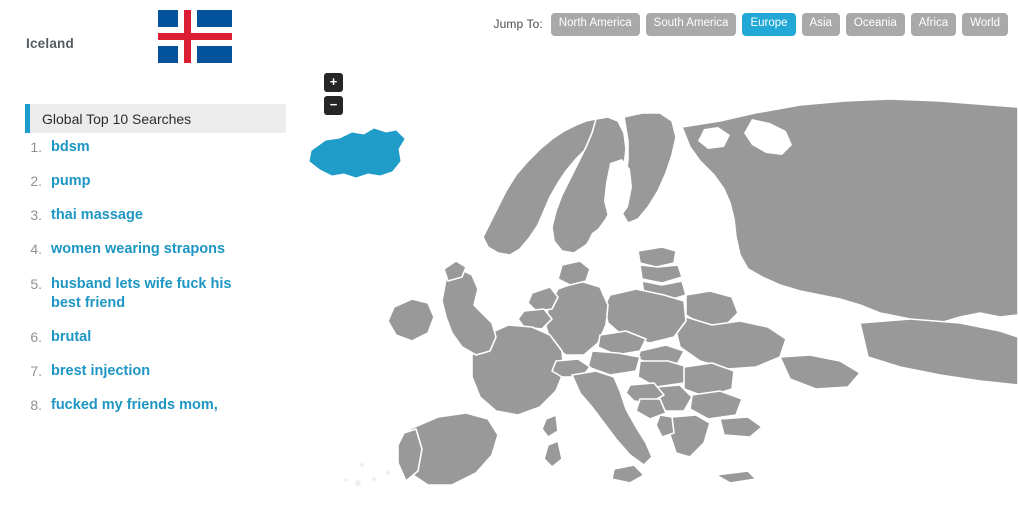 The width and height of the screenshot is (1018, 530). I want to click on list-item-query: women wearing strapons, so click(138, 249).